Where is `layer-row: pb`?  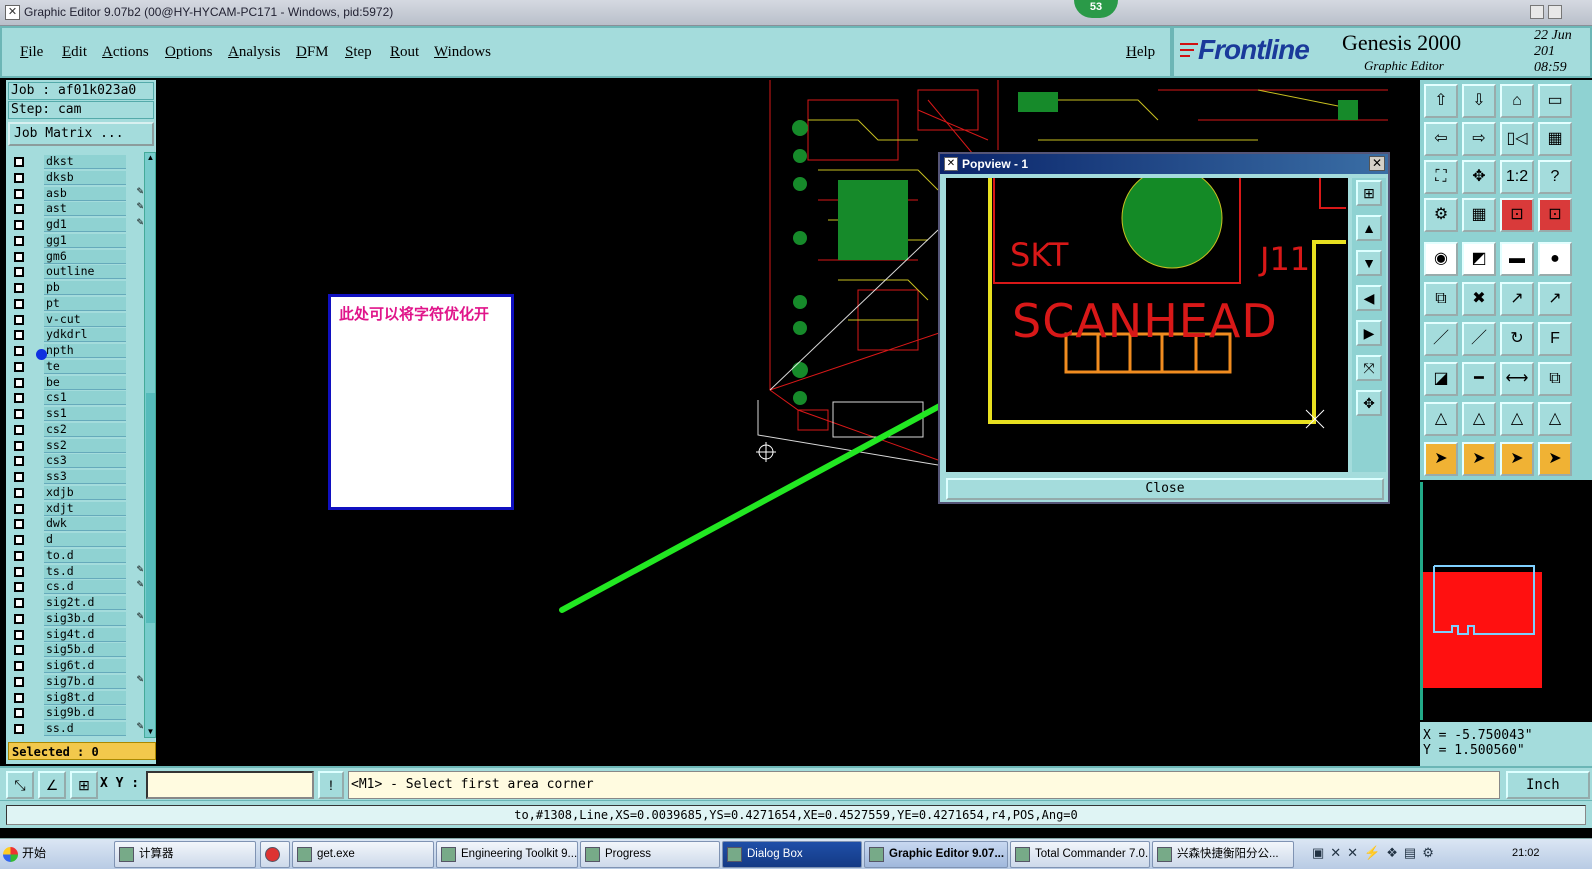
layer-row: pb is located at coordinates (76, 288).